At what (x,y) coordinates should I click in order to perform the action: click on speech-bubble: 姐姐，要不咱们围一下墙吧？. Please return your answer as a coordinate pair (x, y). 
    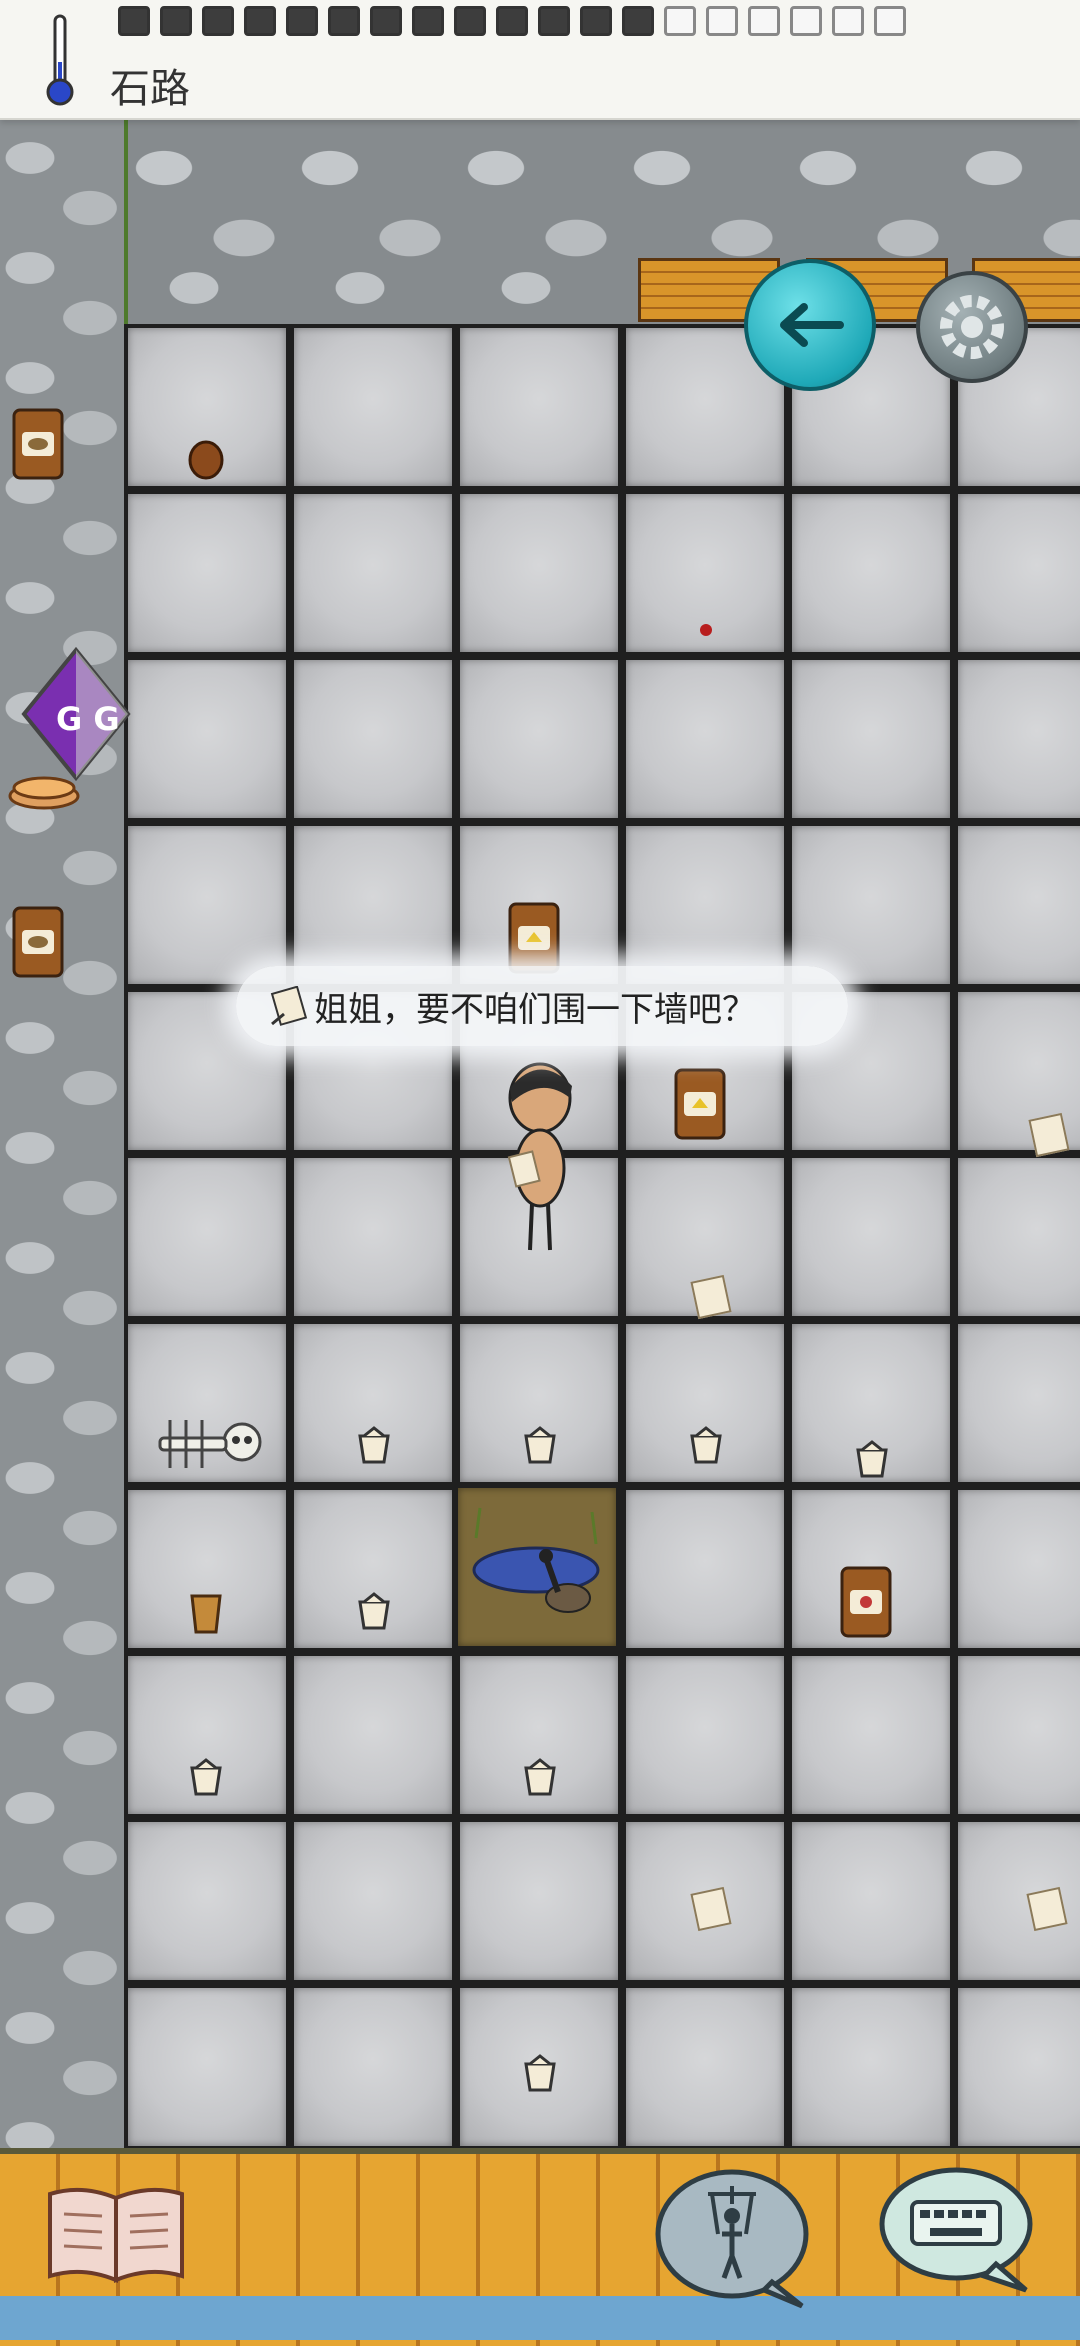
    Looking at the image, I should click on (542, 1006).